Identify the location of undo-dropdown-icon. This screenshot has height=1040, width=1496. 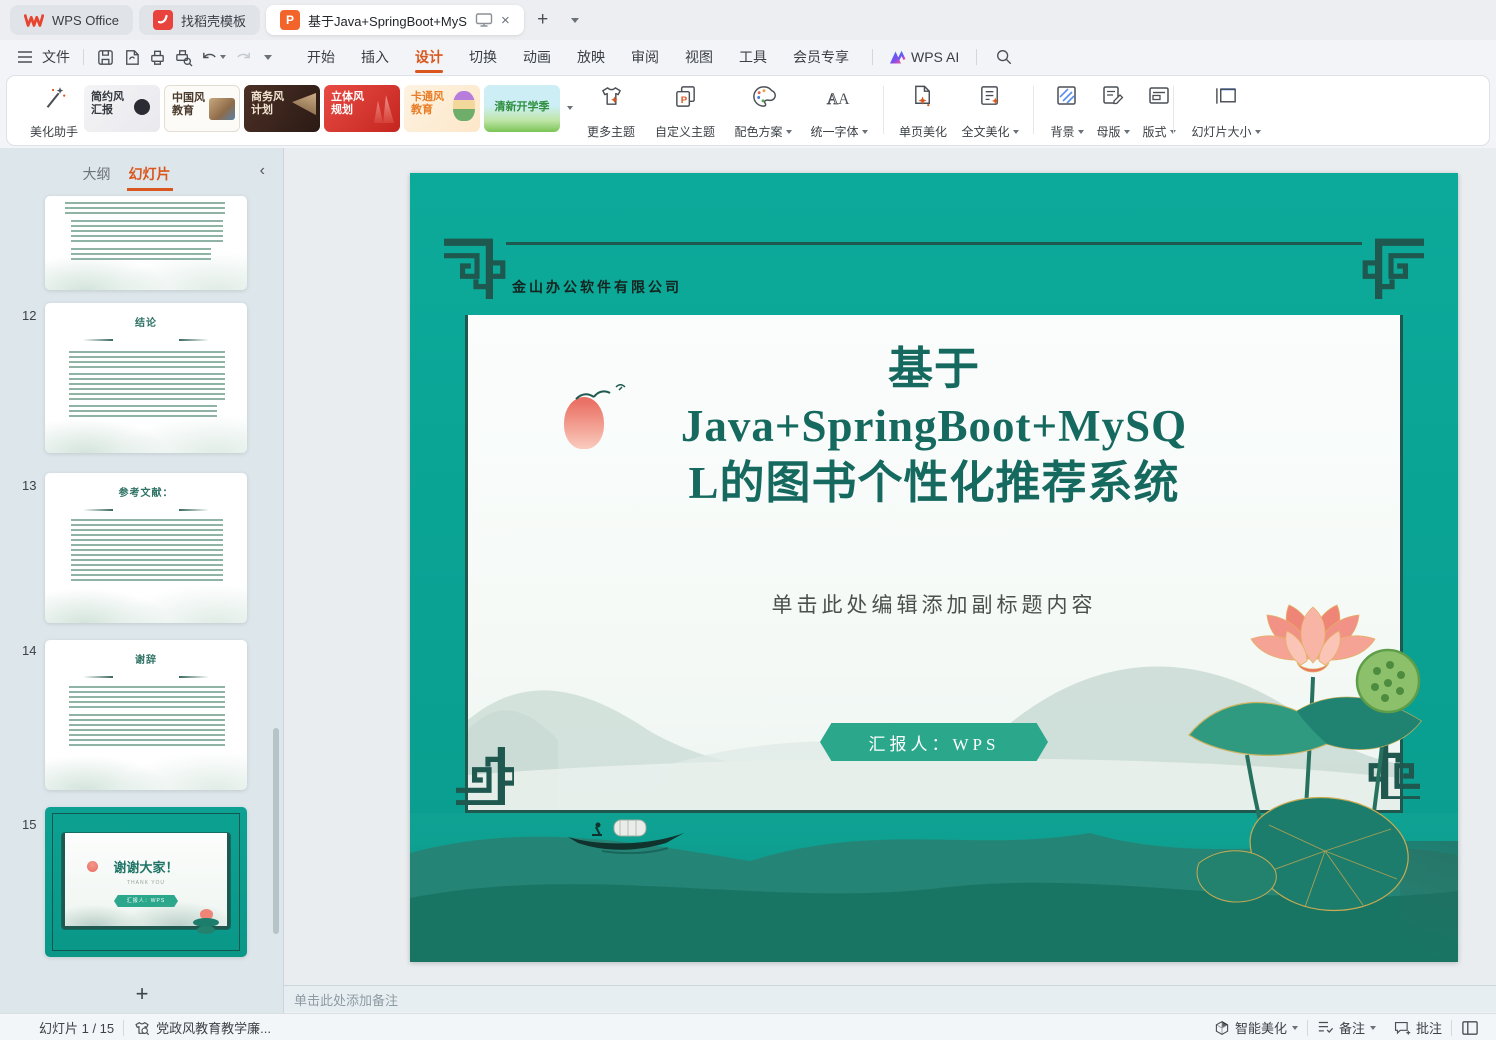
(223, 57).